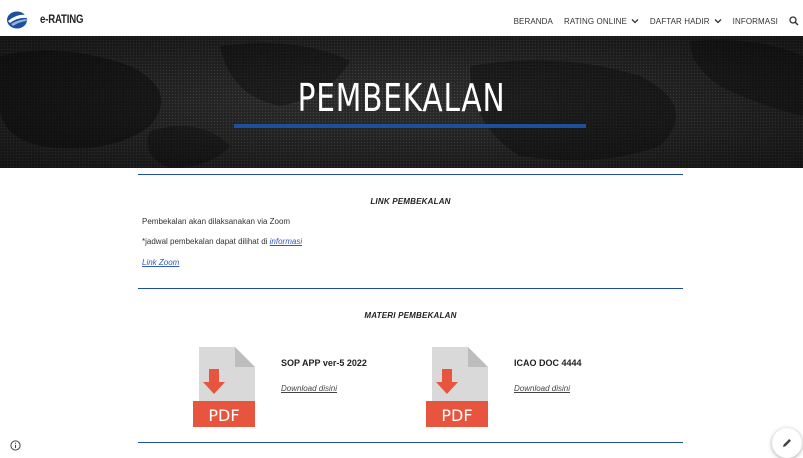 Image resolution: width=803 pixels, height=458 pixels. I want to click on nav-item-informasi: INFORMASI, so click(755, 21).